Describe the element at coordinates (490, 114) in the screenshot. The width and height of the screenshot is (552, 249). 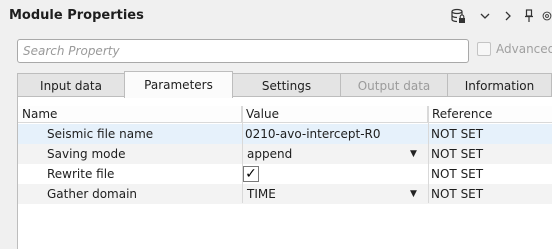
I see `header-reference: Reference` at that location.